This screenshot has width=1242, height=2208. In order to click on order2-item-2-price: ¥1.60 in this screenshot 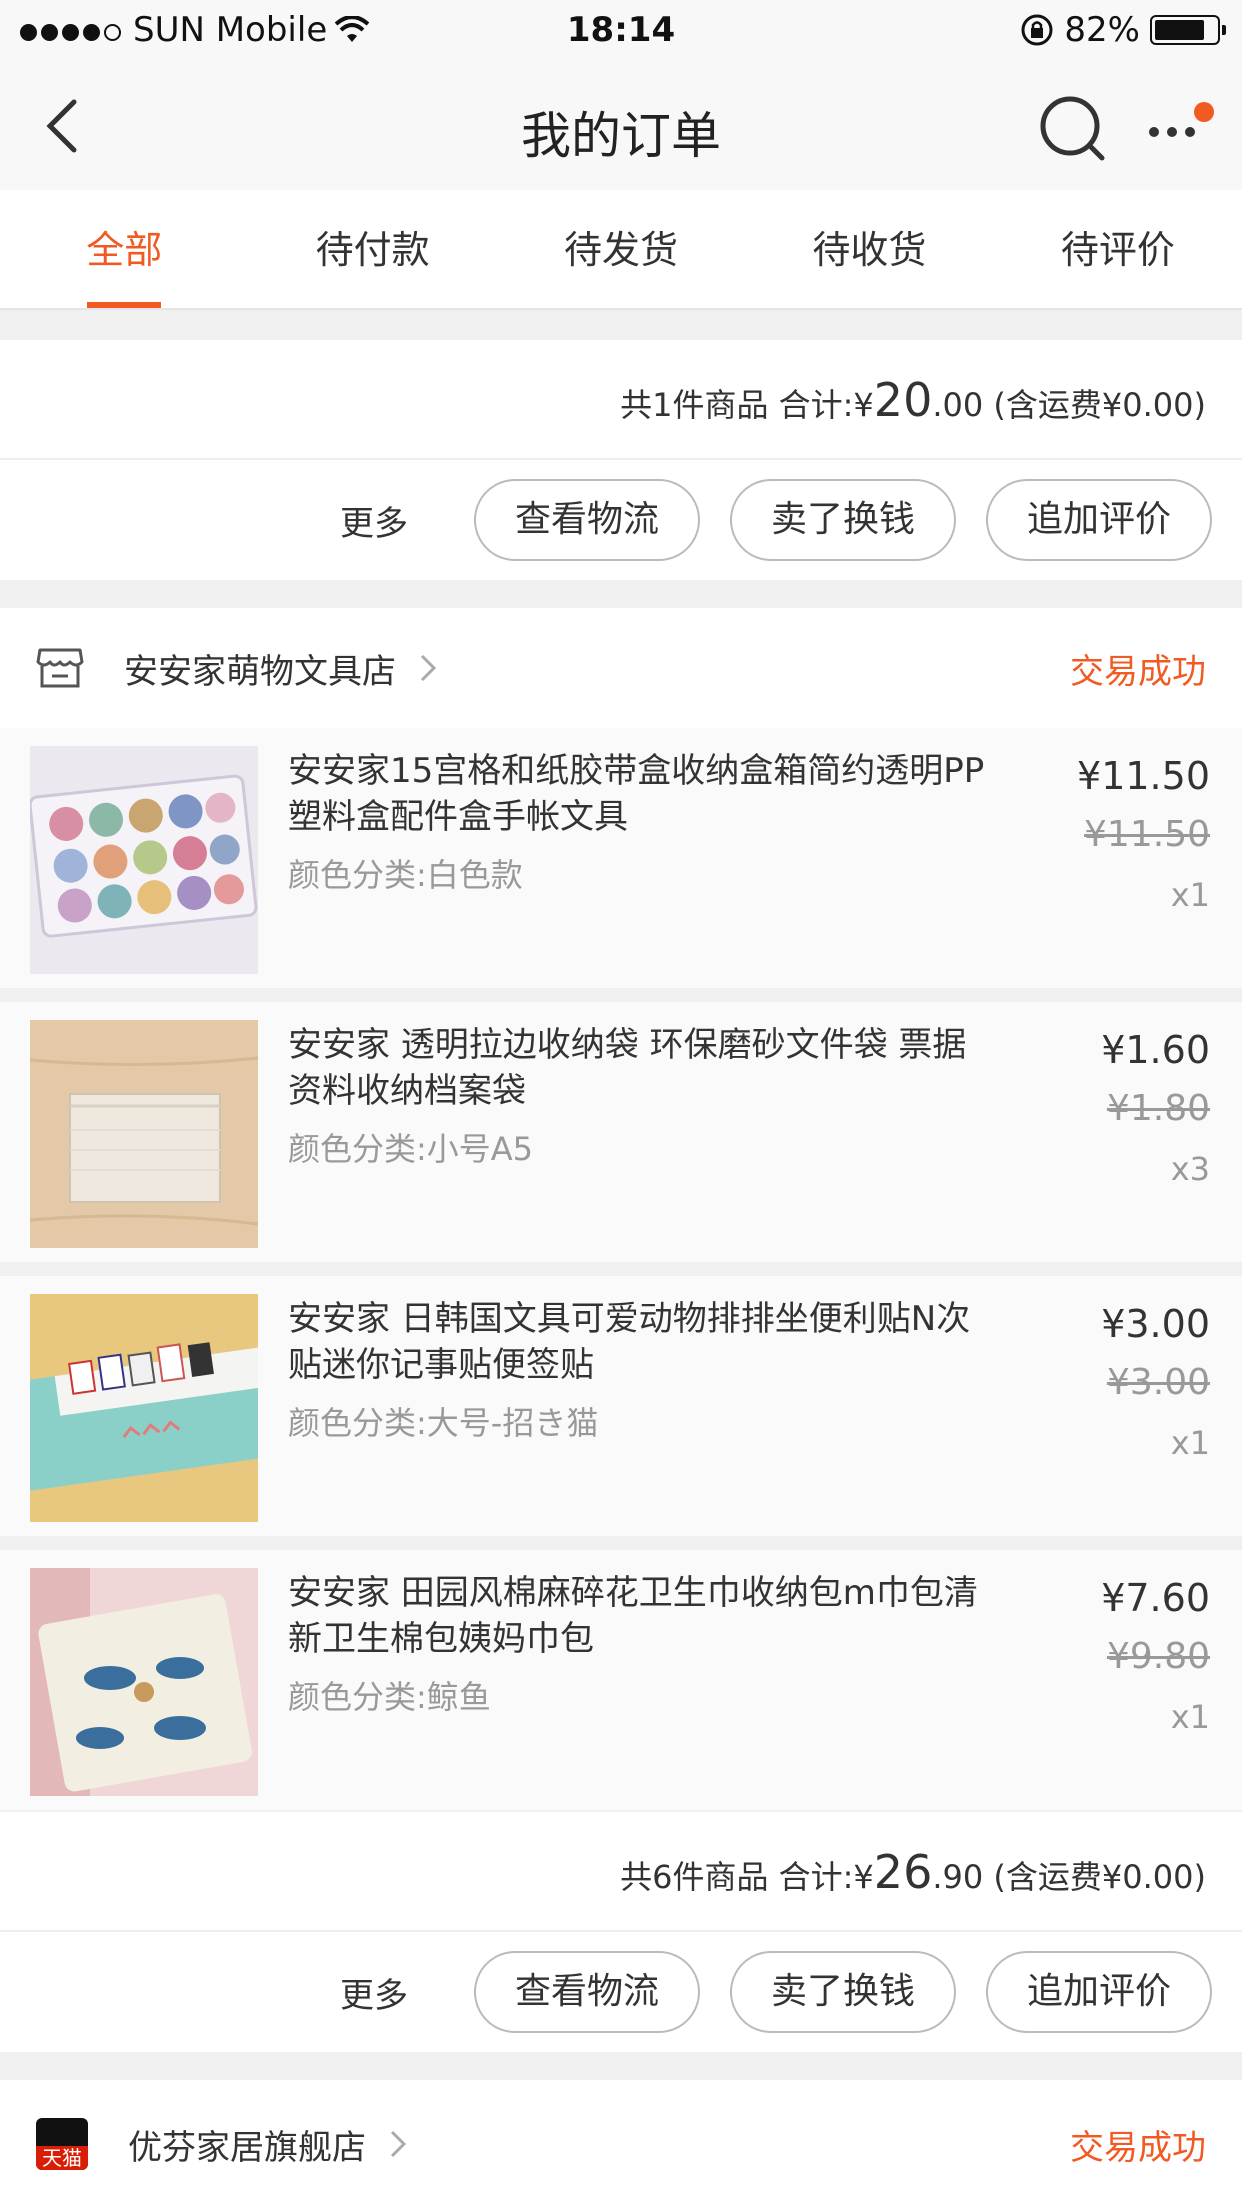, I will do `click(1155, 1050)`.